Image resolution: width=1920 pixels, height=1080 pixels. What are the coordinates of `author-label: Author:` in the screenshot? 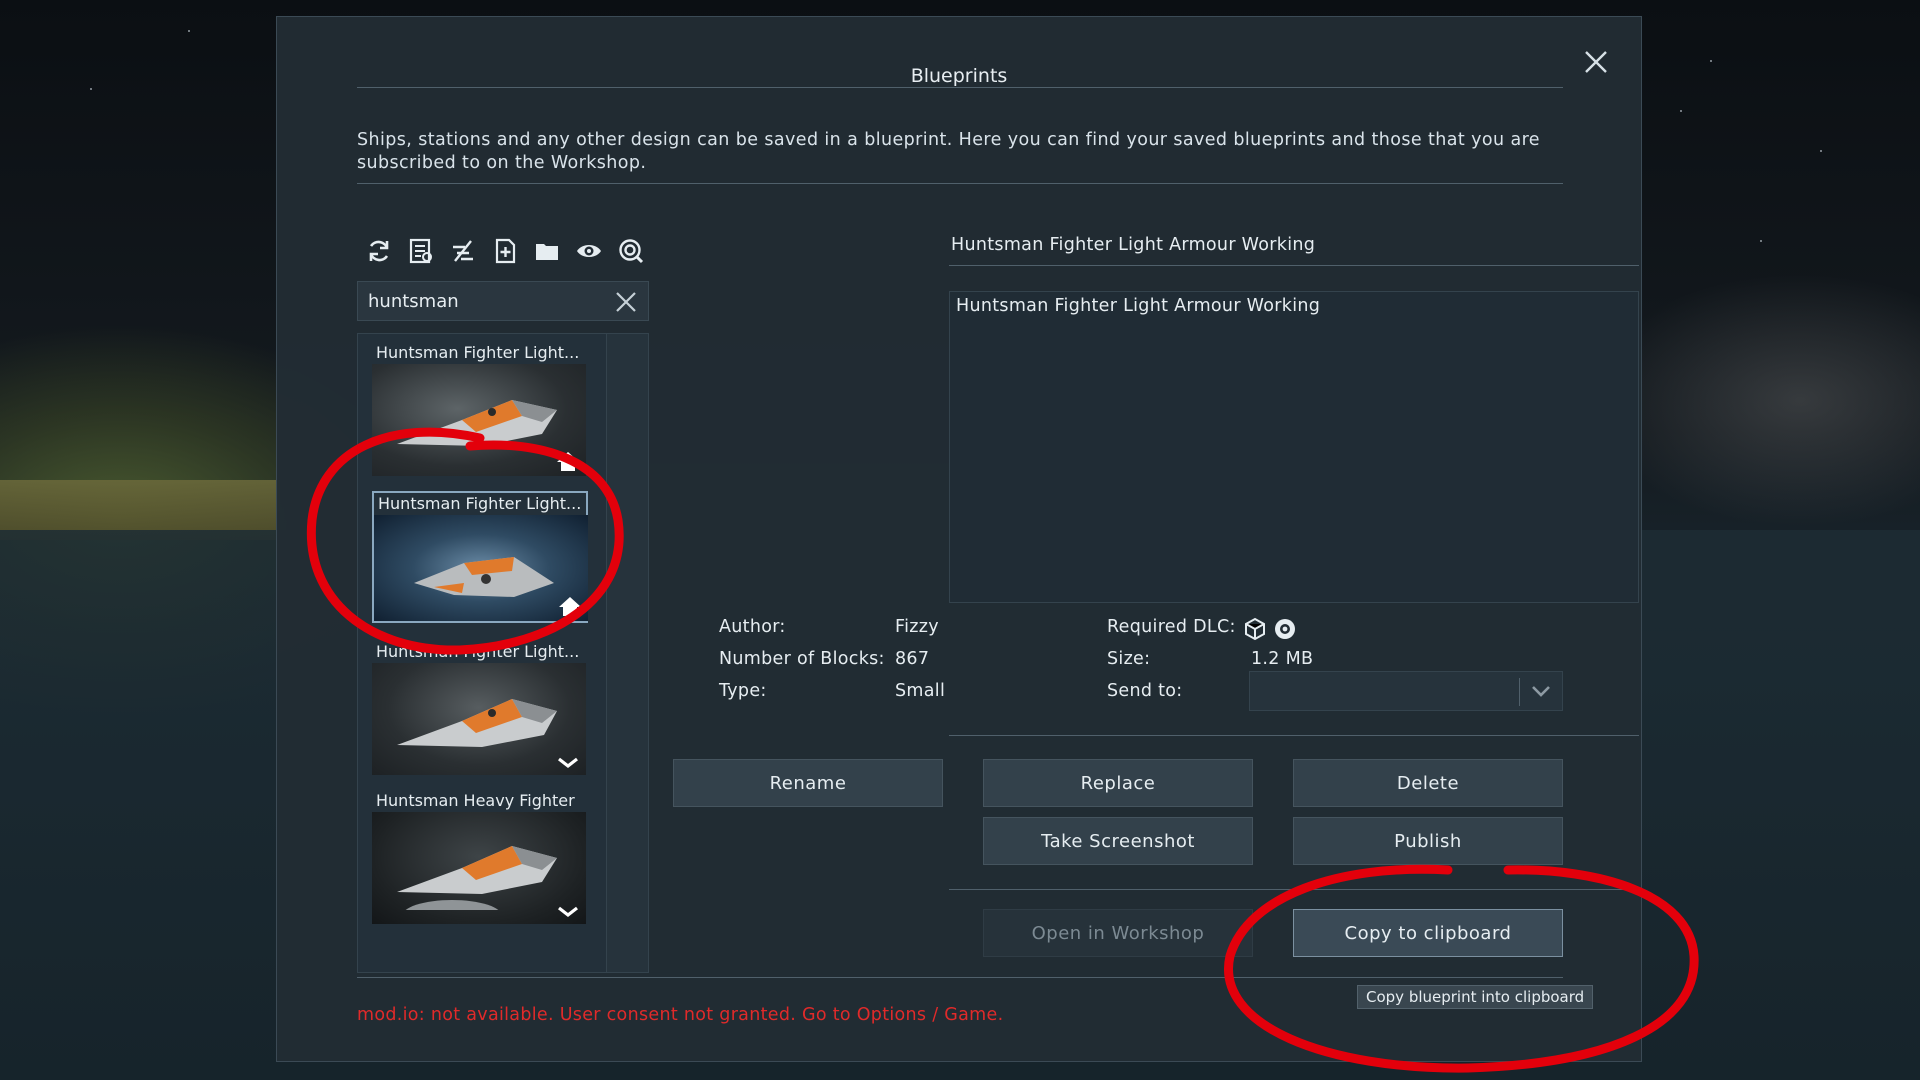 It's located at (752, 627).